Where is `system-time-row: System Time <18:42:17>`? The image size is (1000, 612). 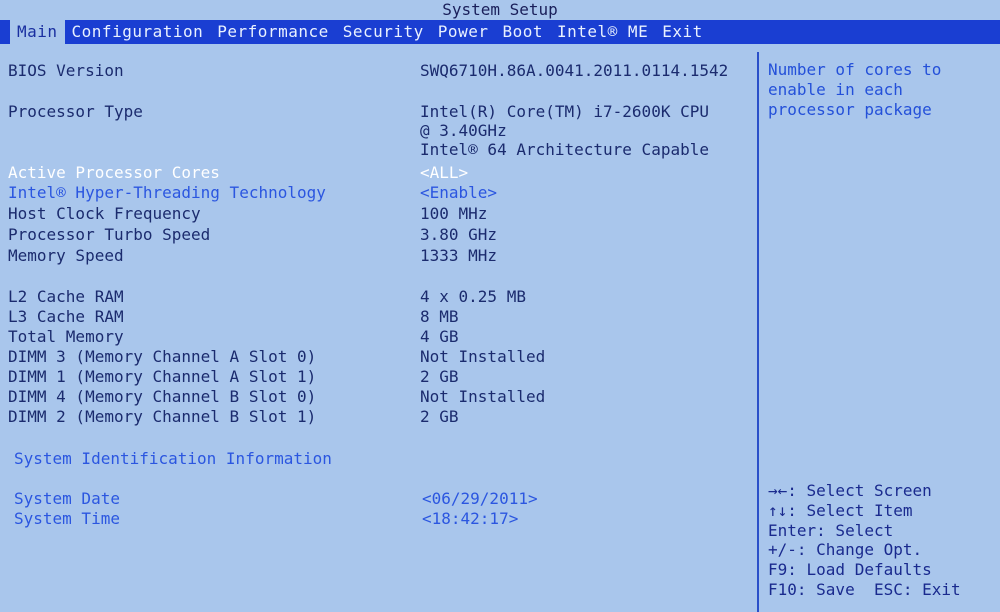
system-time-row: System Time <18:42:17> is located at coordinates (384, 518).